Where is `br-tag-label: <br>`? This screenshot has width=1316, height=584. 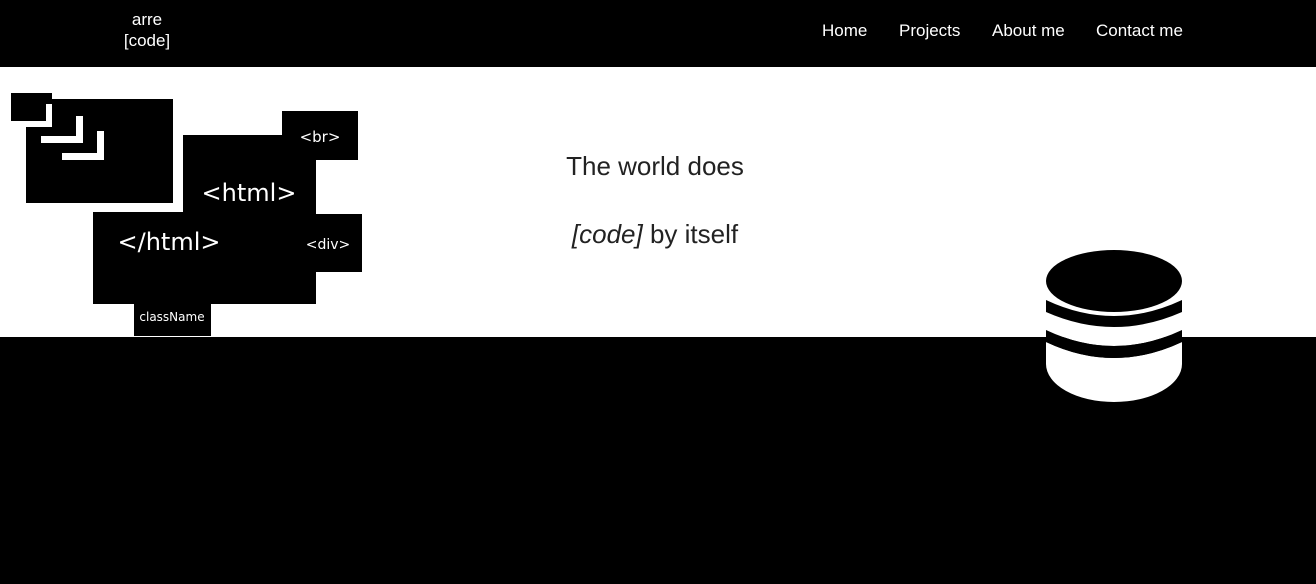
br-tag-label: <br> is located at coordinates (320, 137).